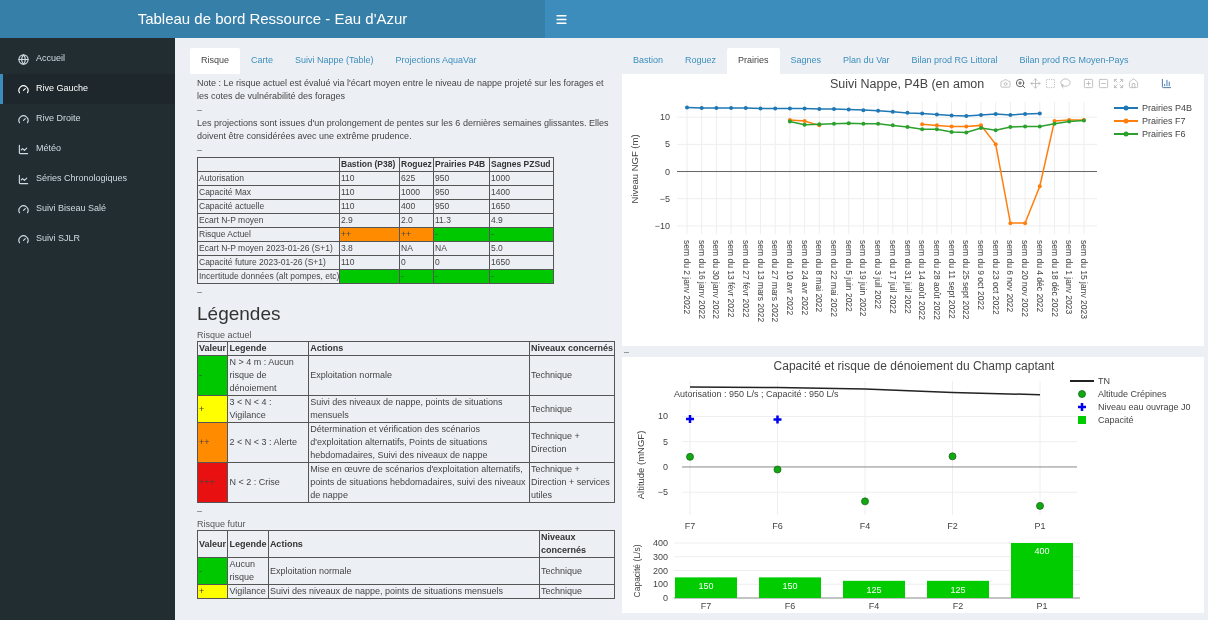 Image resolution: width=1208 pixels, height=620 pixels. What do you see at coordinates (268, 234) in the screenshot?
I see `row-label: Risque Actuel` at bounding box center [268, 234].